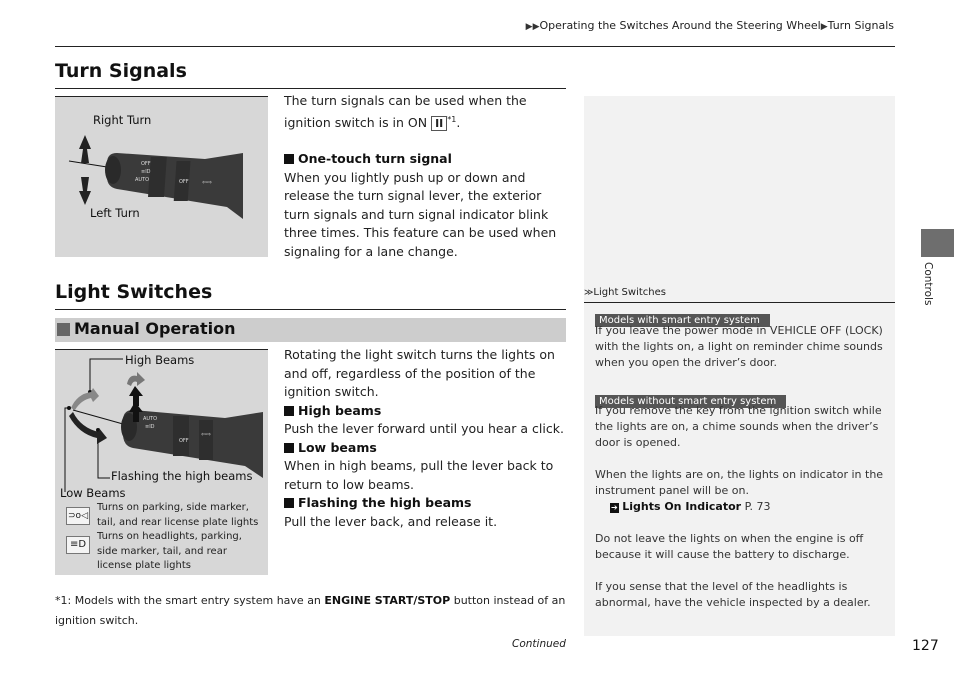  Describe the element at coordinates (182, 476) in the screenshot. I see `label-flashing-high-beams: Flashing the high beams` at that location.